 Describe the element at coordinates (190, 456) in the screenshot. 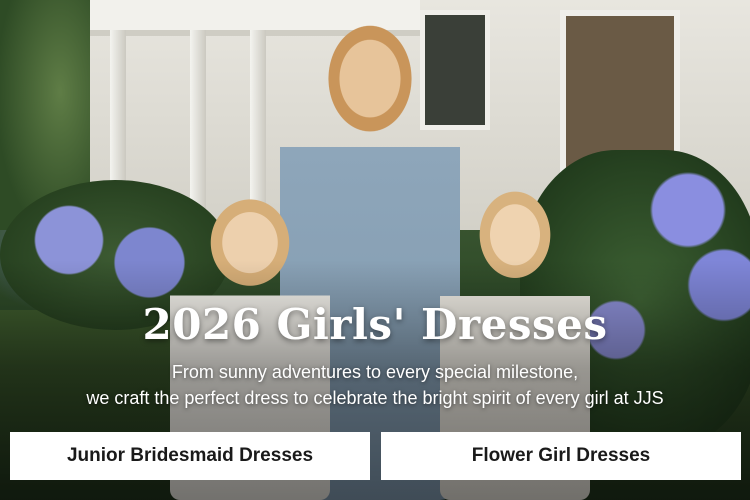

I see `junior-bridesmaid-dresses-button: Junior Bridesmaid Dresses` at that location.